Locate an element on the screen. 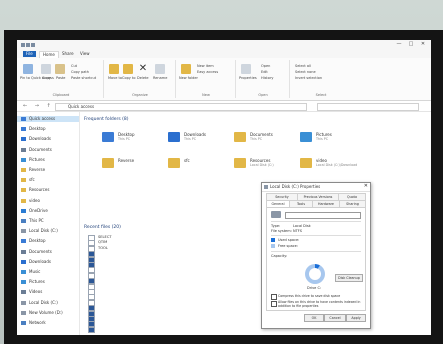 Image resolution: width=443 pixels, height=344 pixels. sidebar-item: Resources is located at coordinates (49, 190).